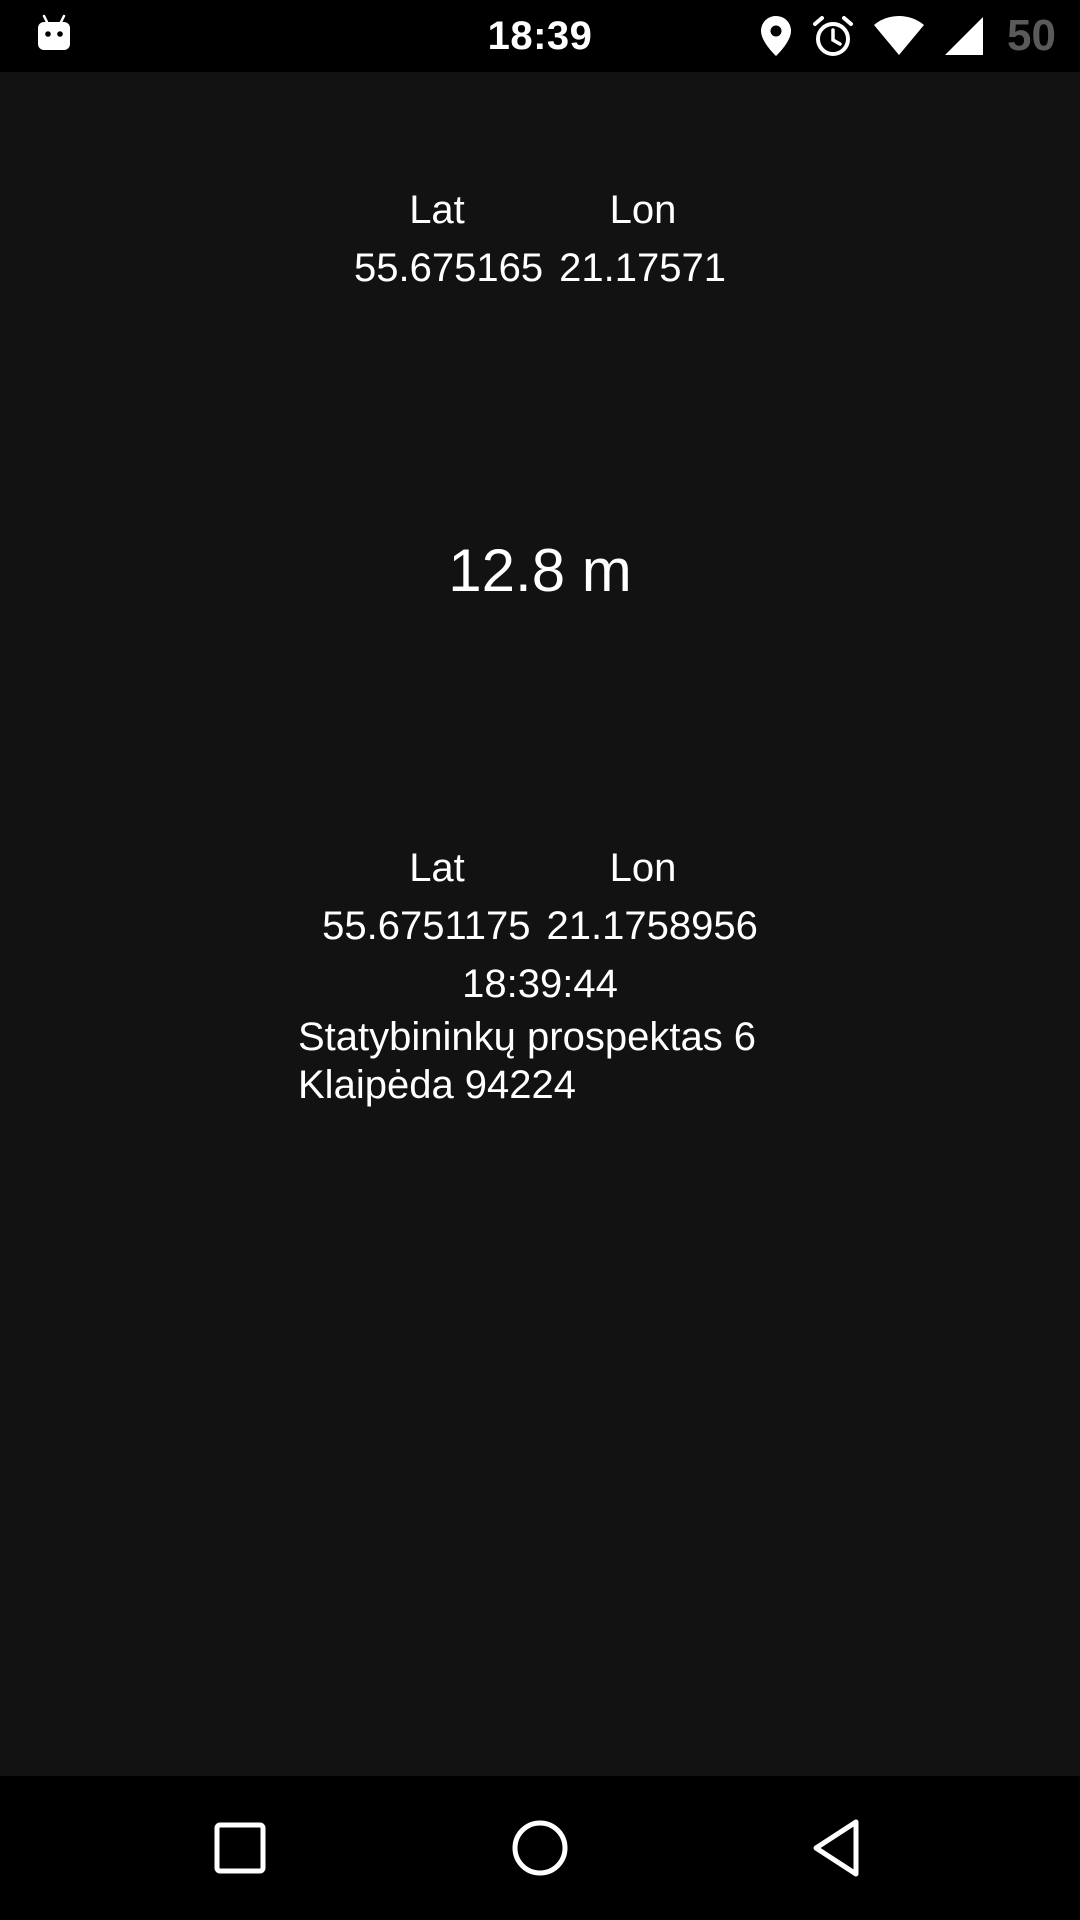 Image resolution: width=1080 pixels, height=1920 pixels. Describe the element at coordinates (540, 868) in the screenshot. I see `reference-coord-labels: Lat Lon` at that location.